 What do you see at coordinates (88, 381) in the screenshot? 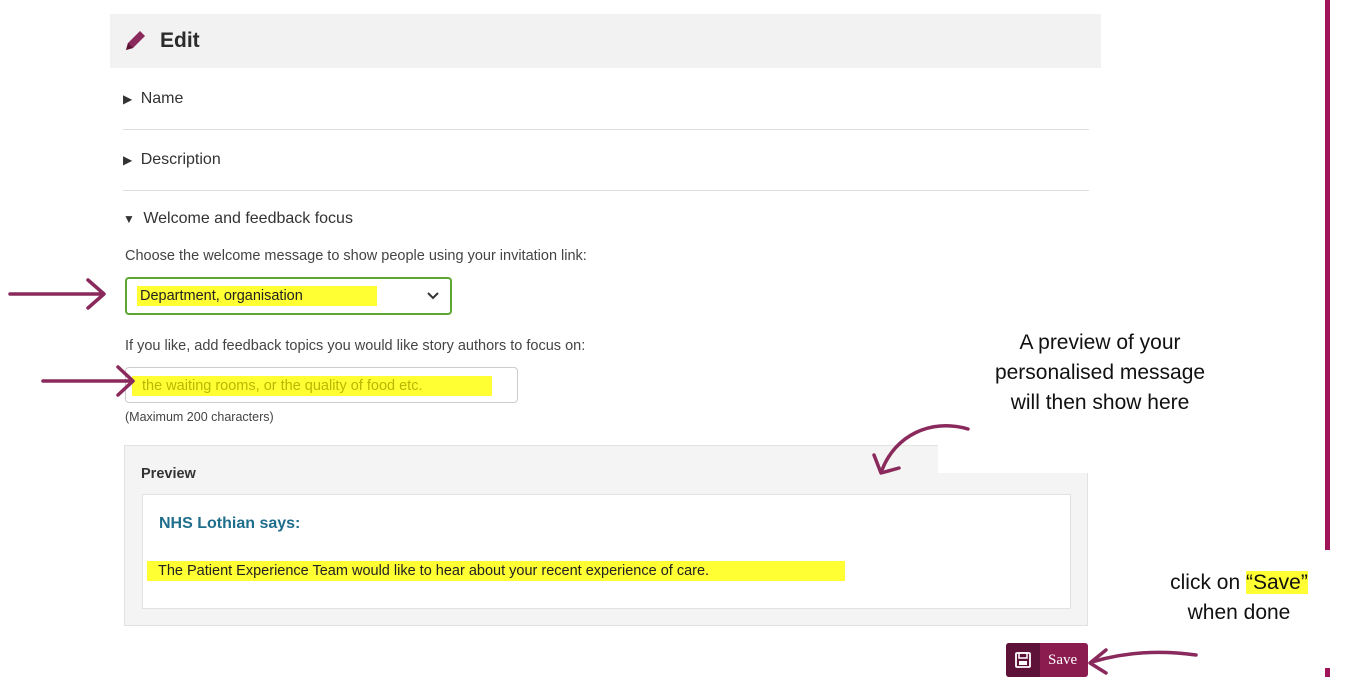
I see `arrow-to-topics-icon` at bounding box center [88, 381].